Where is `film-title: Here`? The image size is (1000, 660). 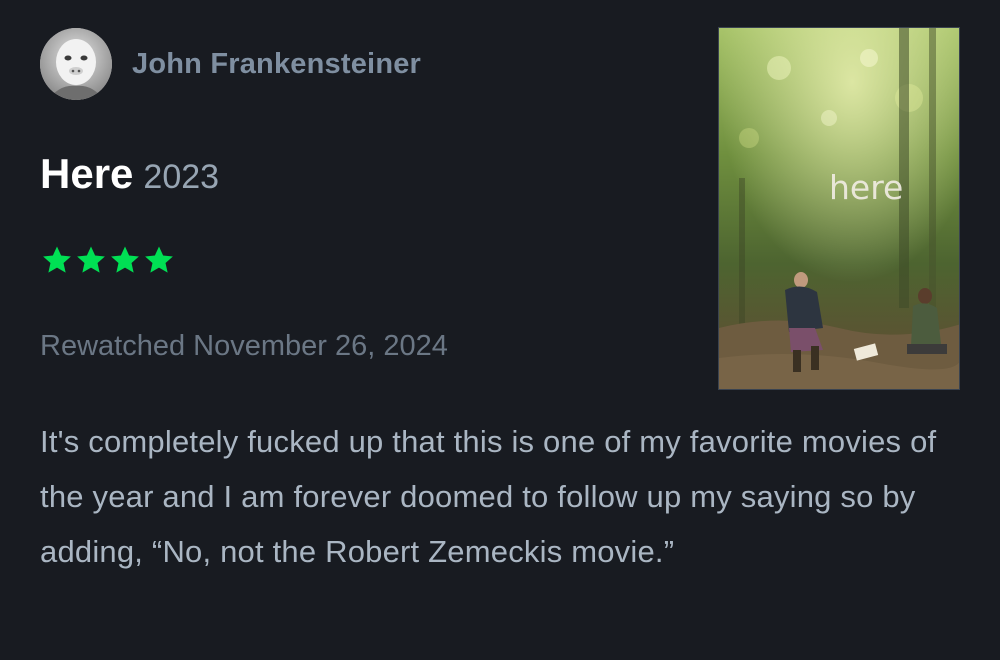
film-title: Here is located at coordinates (86, 174).